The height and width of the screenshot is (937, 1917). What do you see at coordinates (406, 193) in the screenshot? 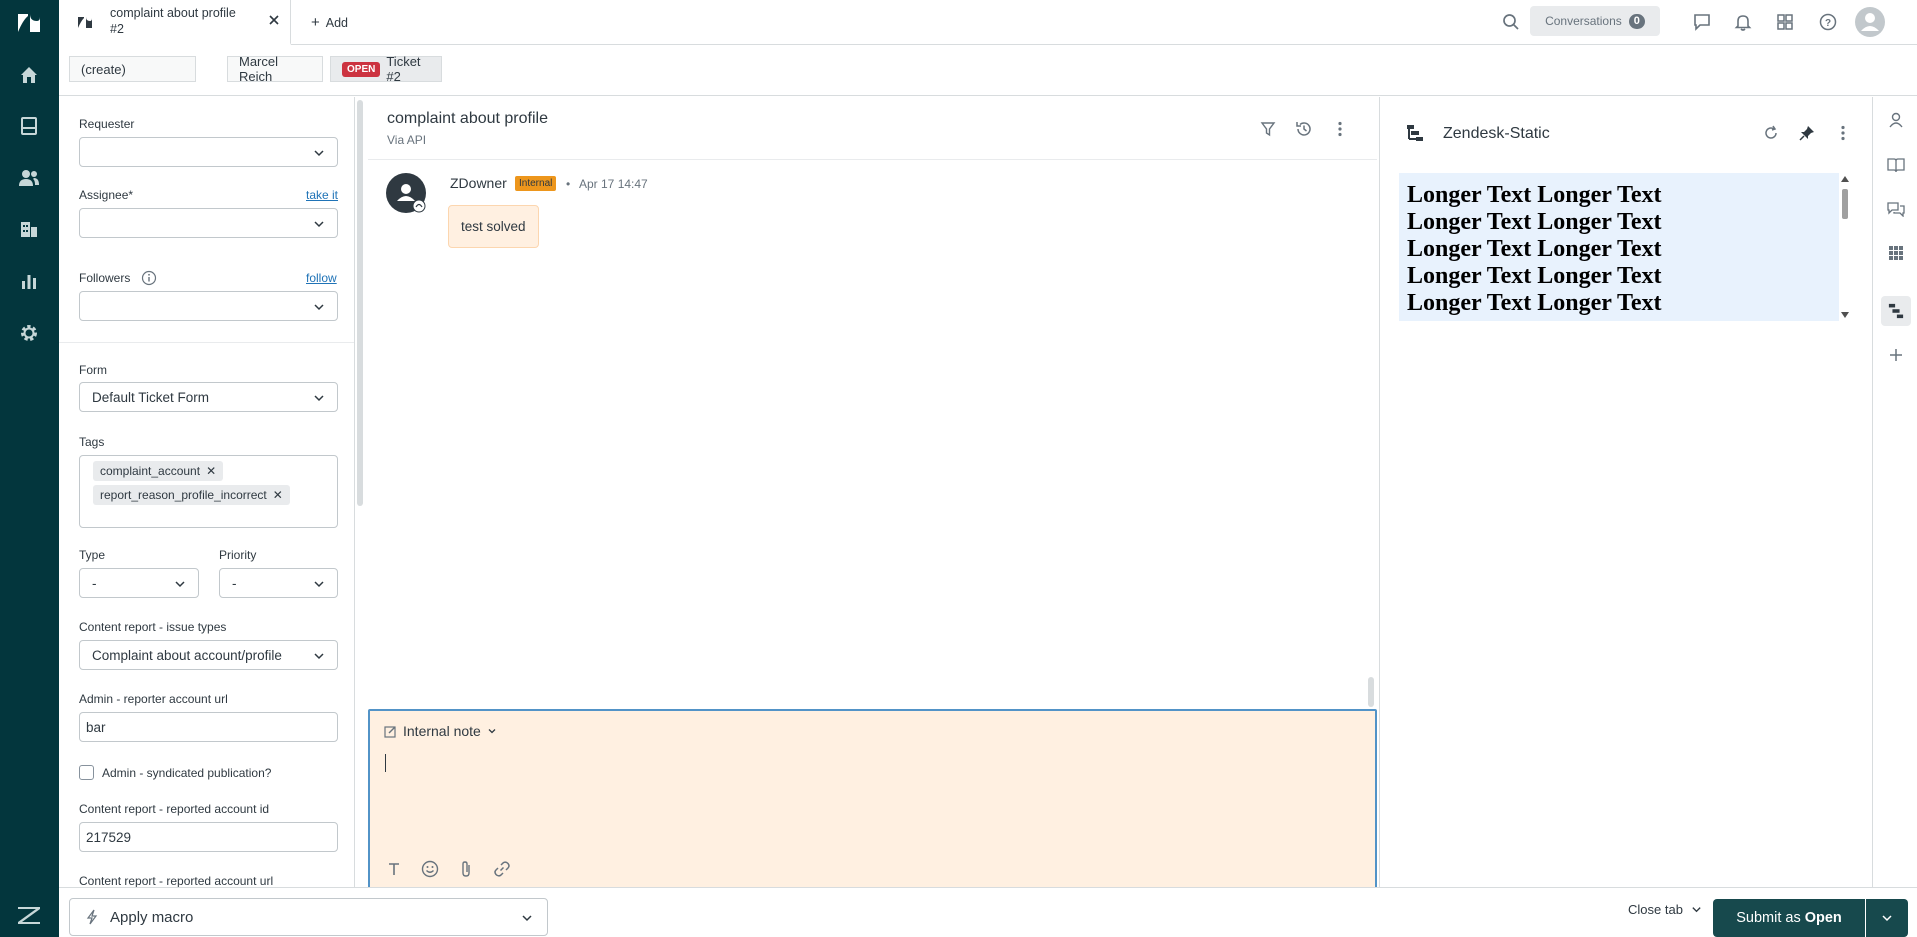
I see `avatar` at bounding box center [406, 193].